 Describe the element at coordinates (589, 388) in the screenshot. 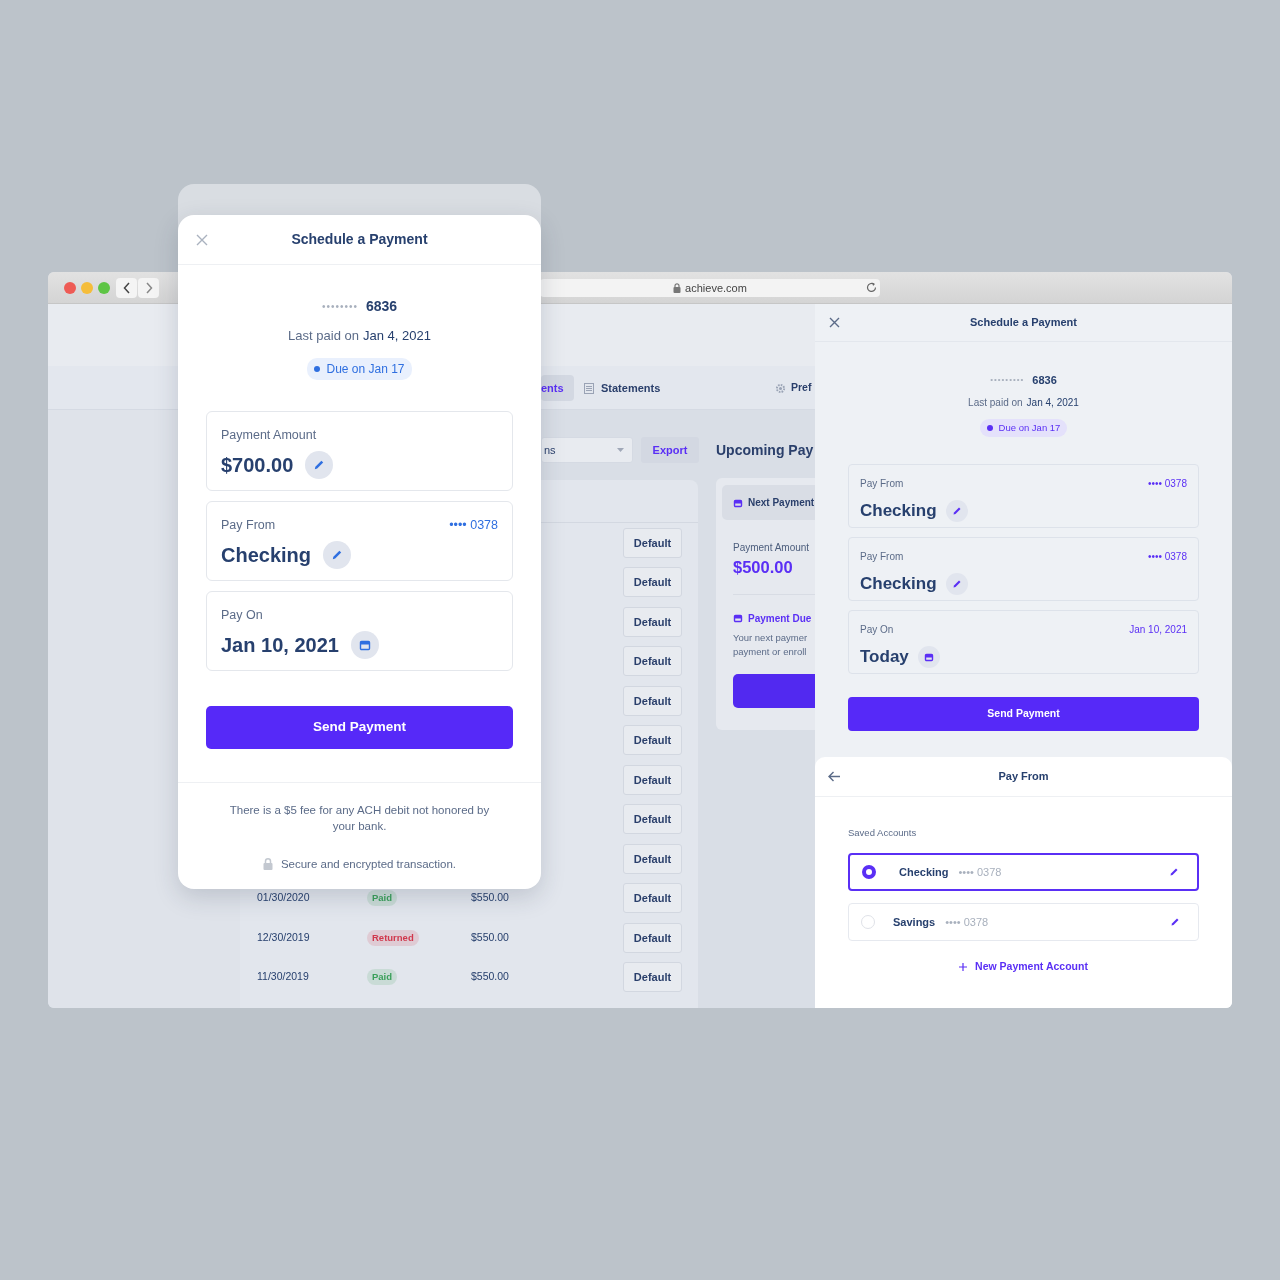

I see `document-icon` at that location.